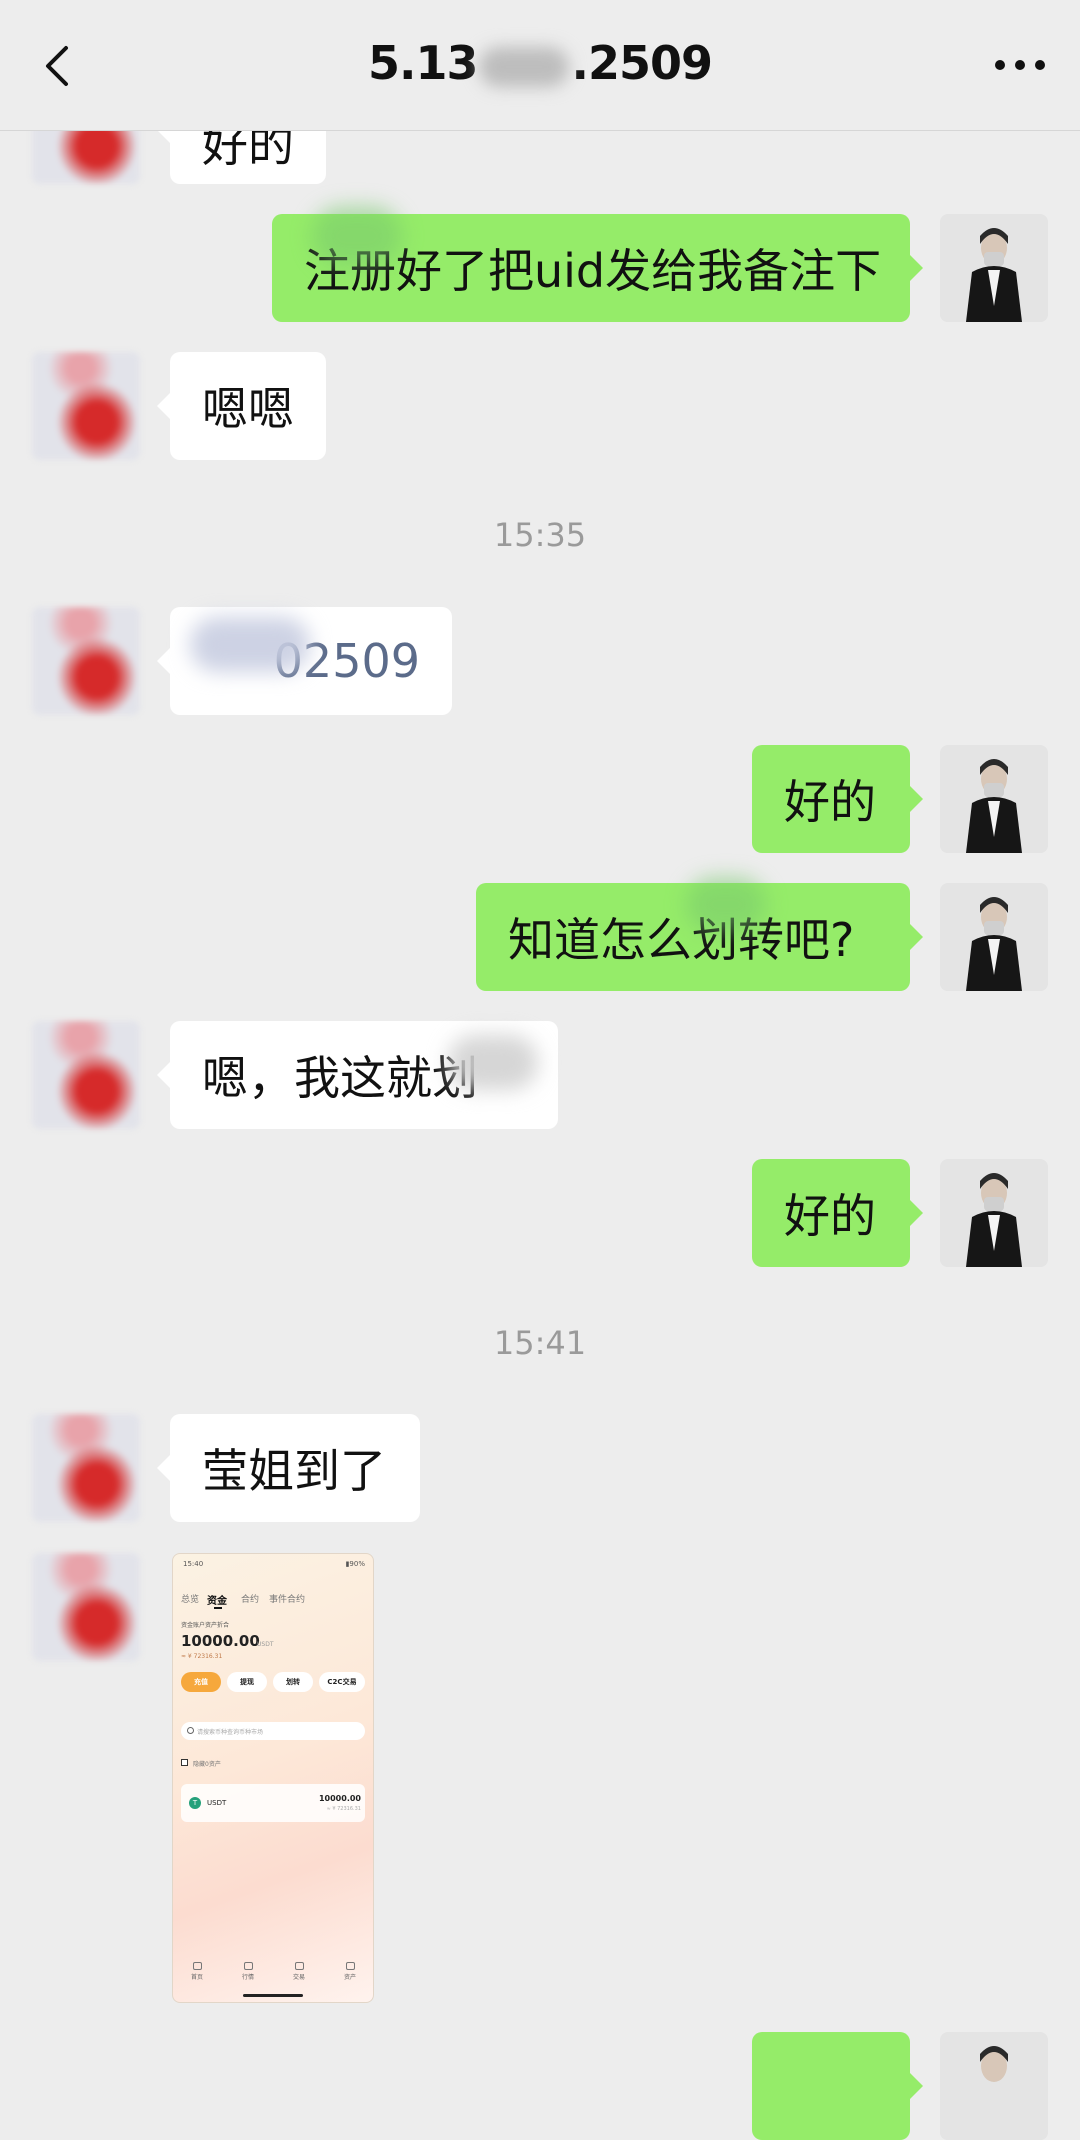 The height and width of the screenshot is (2140, 1080). What do you see at coordinates (1020, 65) in the screenshot?
I see `more-dots-icon` at bounding box center [1020, 65].